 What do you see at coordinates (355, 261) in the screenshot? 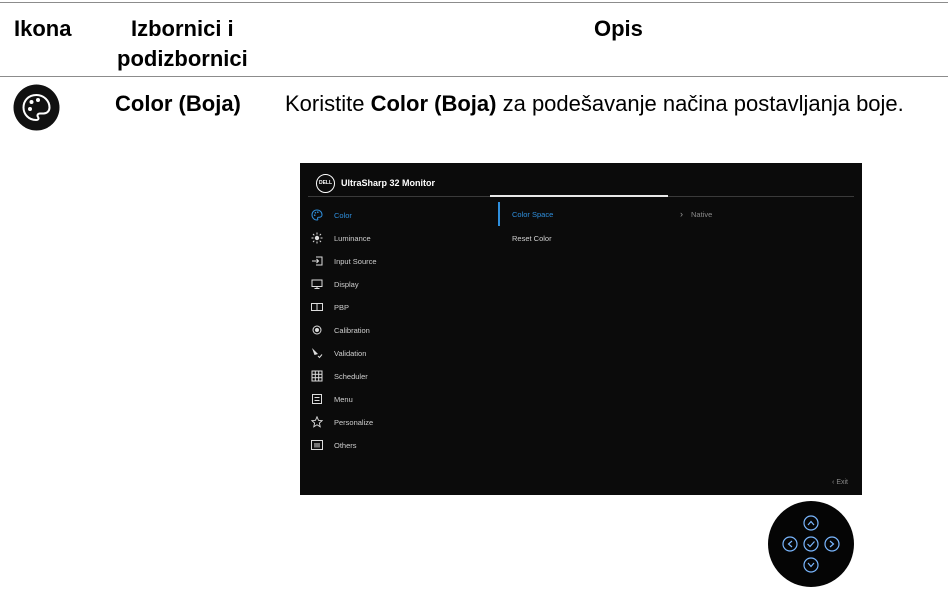
I see `osd-menu-label: Input Source` at bounding box center [355, 261].